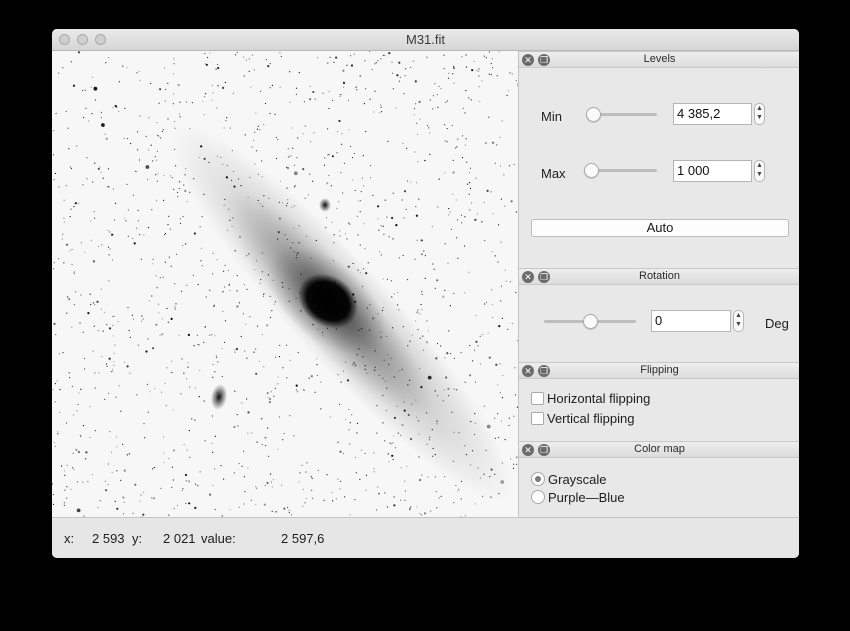 The image size is (850, 631). Describe the element at coordinates (712, 171) in the screenshot. I see `max-input: 1 000` at that location.